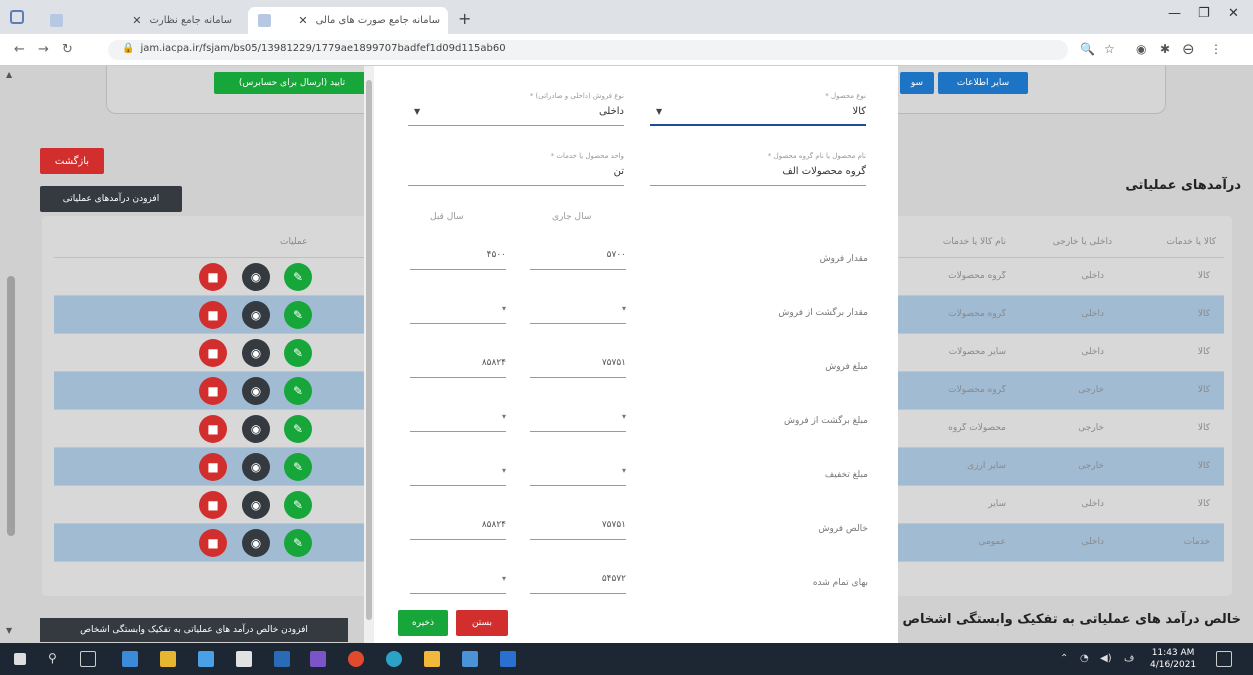 This screenshot has height=675, width=1253. Describe the element at coordinates (1084, 658) in the screenshot. I see `network-icon: ◔` at that location.